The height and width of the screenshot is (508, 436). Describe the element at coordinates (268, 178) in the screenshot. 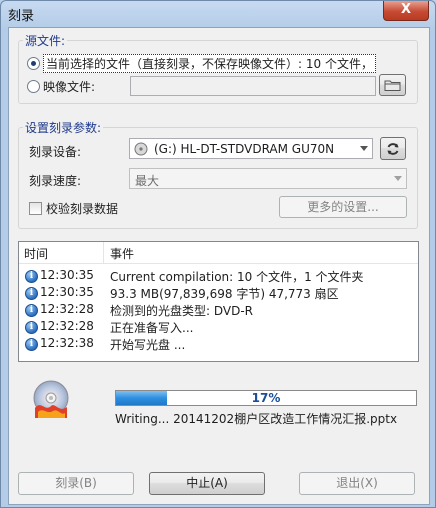

I see `speed-select: 最大` at that location.